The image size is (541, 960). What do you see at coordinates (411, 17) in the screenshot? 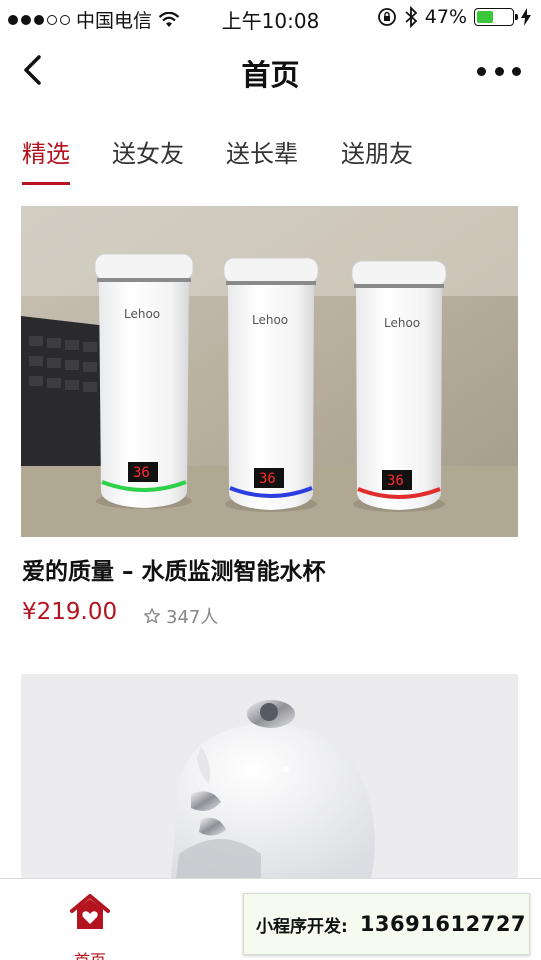
I see `bluetooth-icon` at bounding box center [411, 17].